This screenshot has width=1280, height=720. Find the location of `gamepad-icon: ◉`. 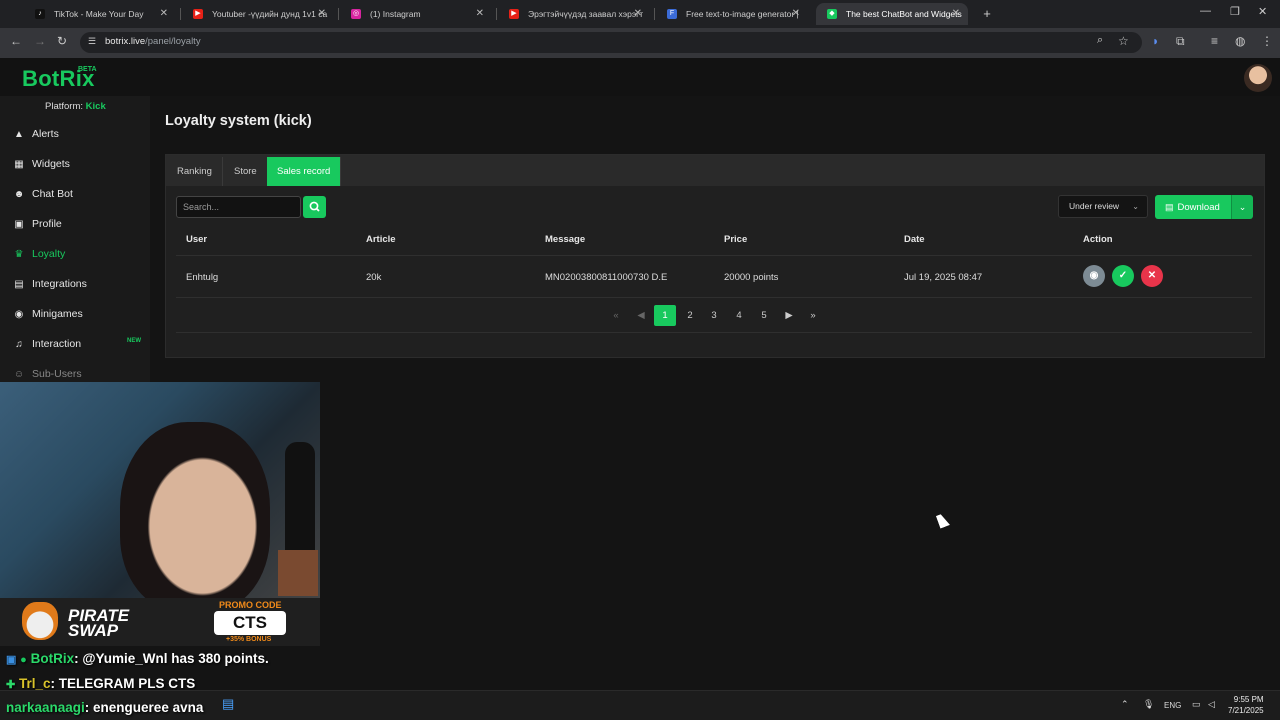

gamepad-icon: ◉ is located at coordinates (19, 314).